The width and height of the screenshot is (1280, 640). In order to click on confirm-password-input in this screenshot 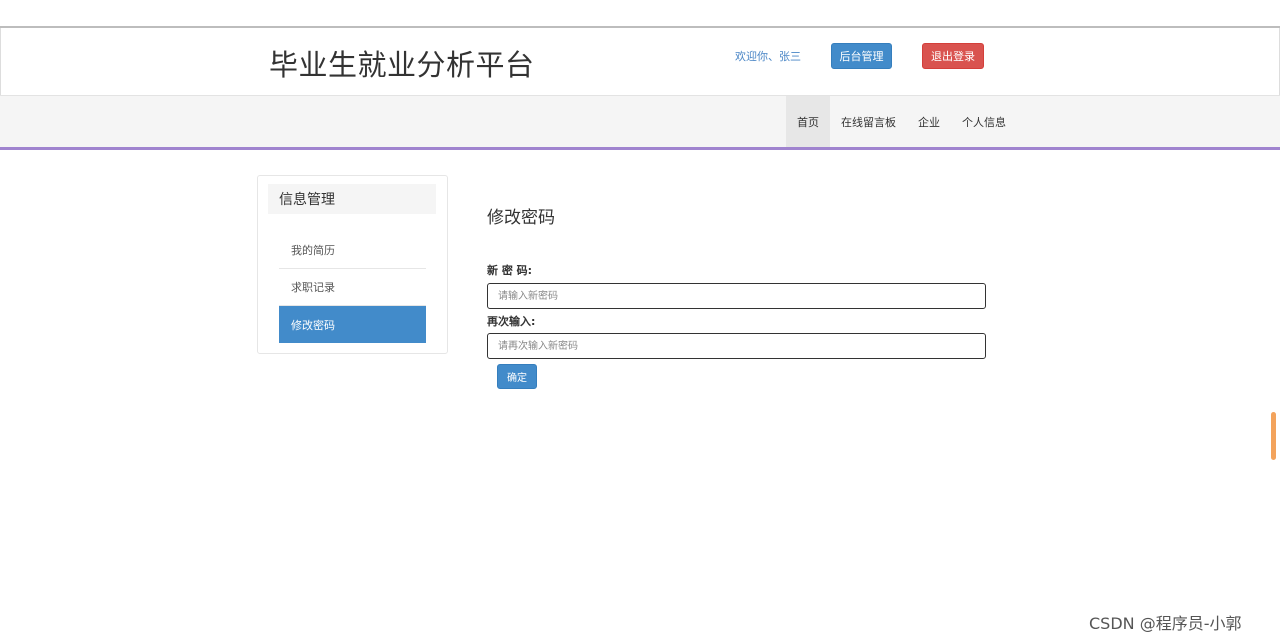, I will do `click(736, 346)`.